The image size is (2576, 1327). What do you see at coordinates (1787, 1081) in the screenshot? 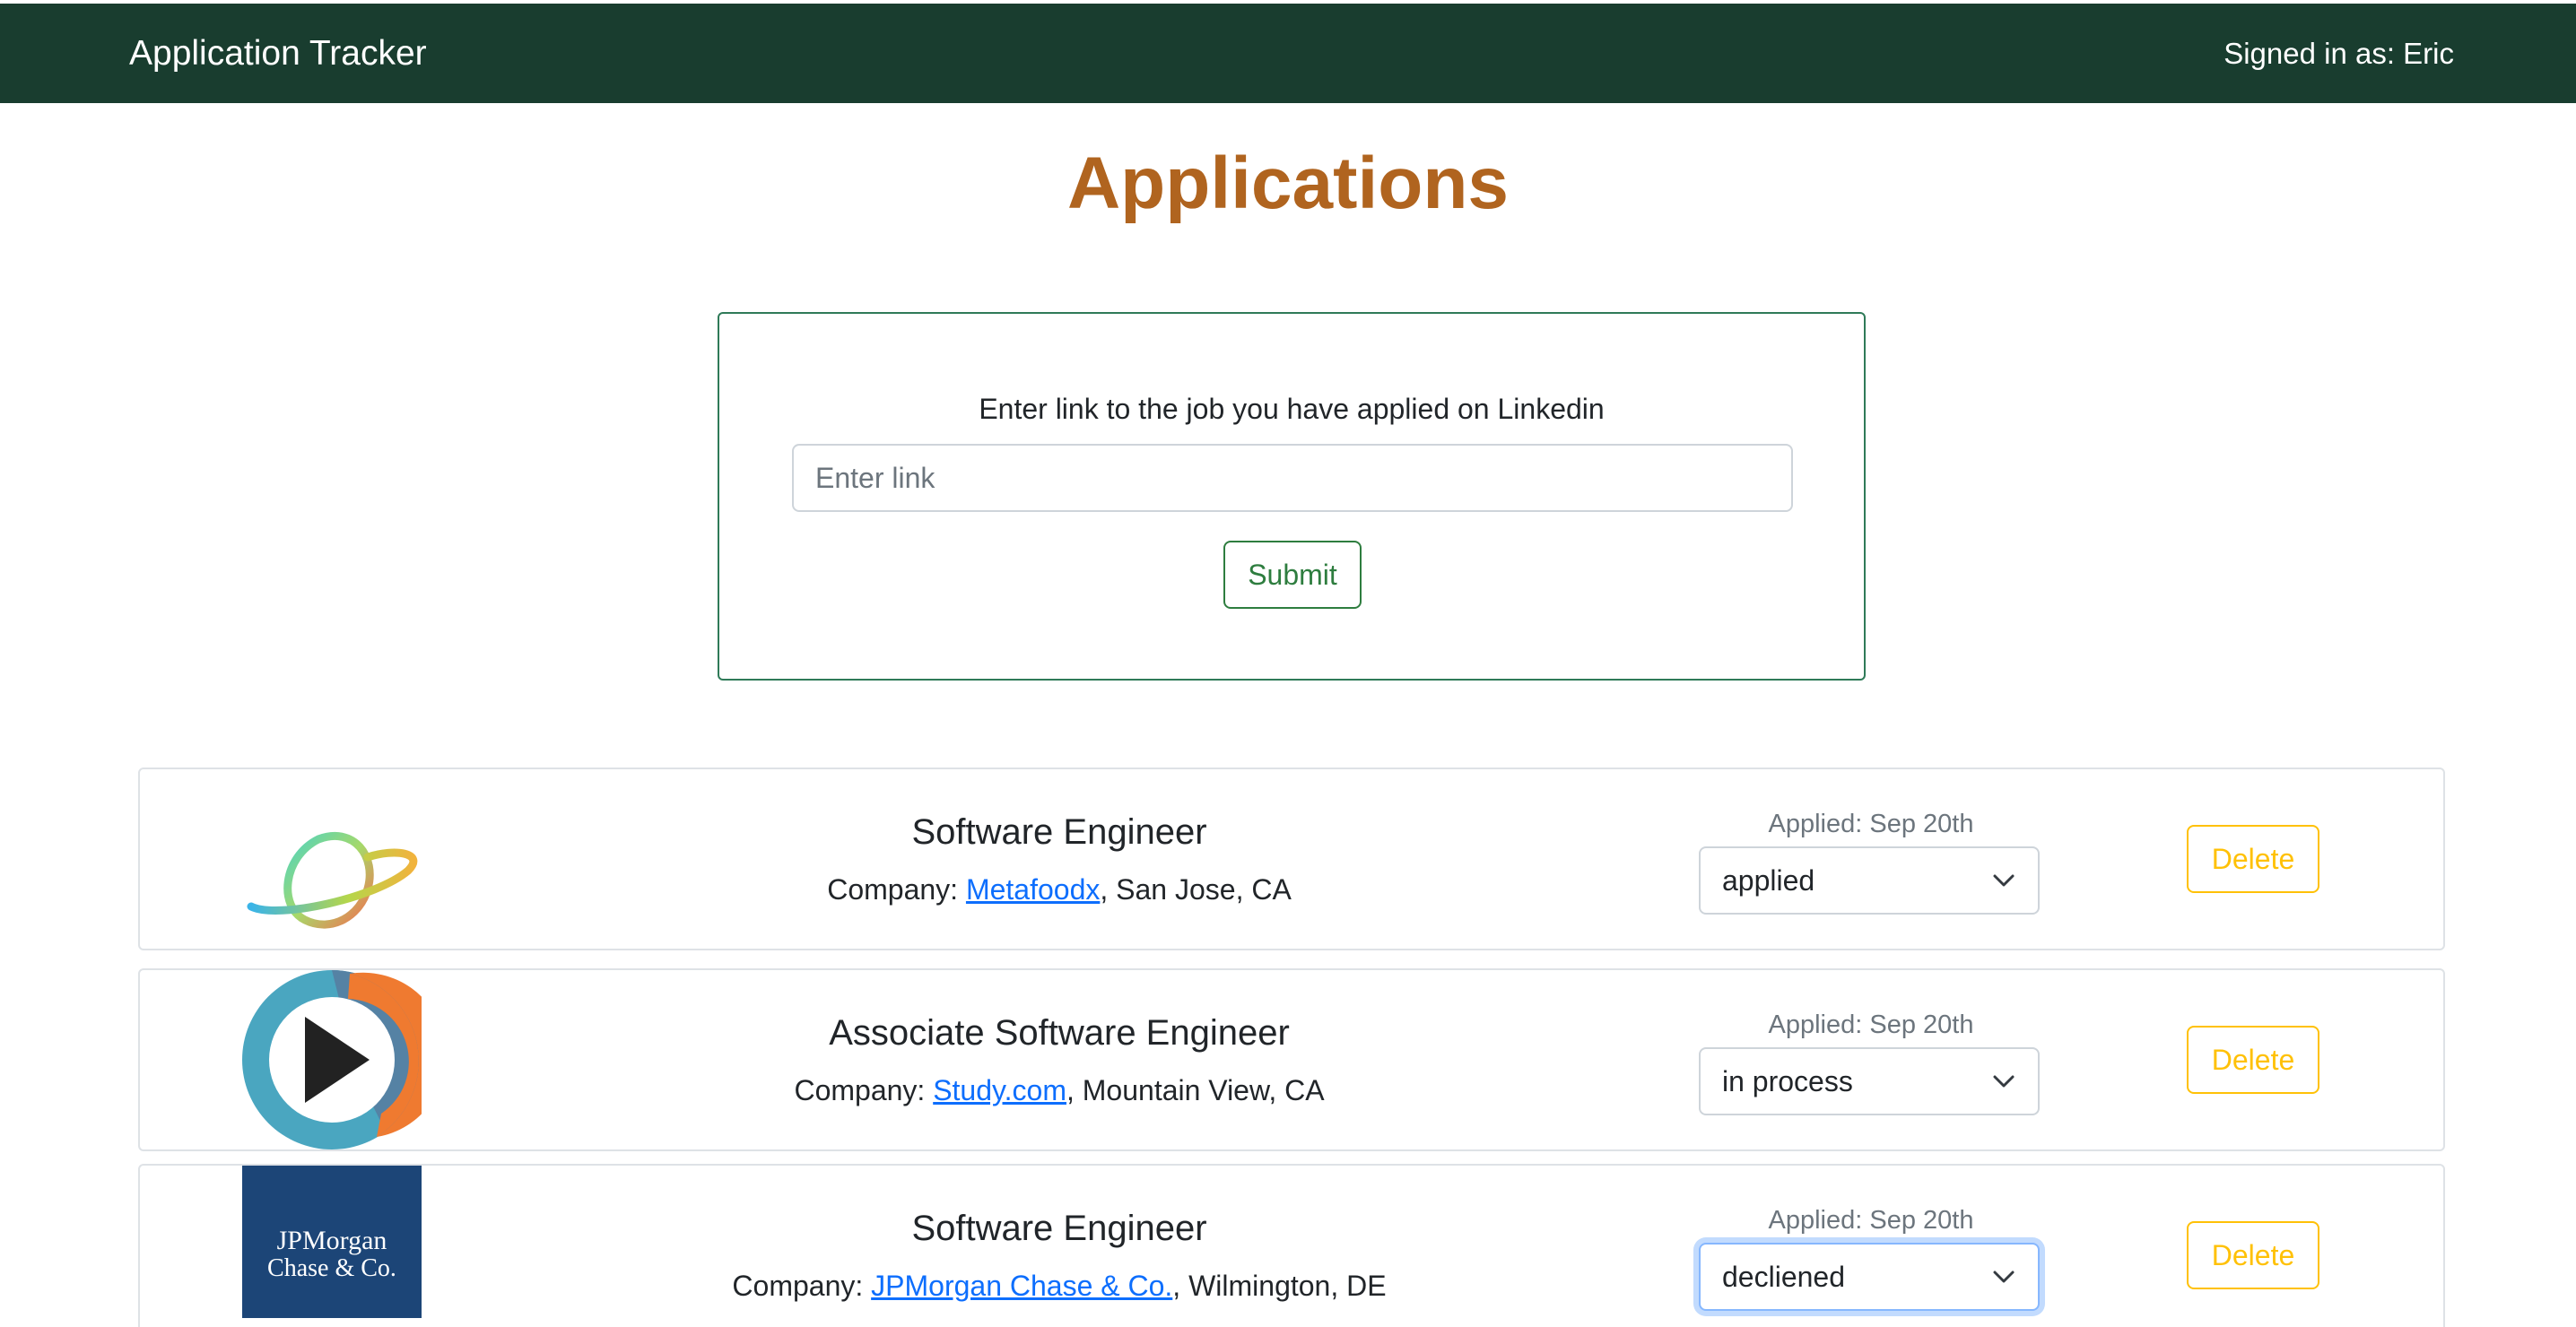
I see `status-value: in process` at bounding box center [1787, 1081].